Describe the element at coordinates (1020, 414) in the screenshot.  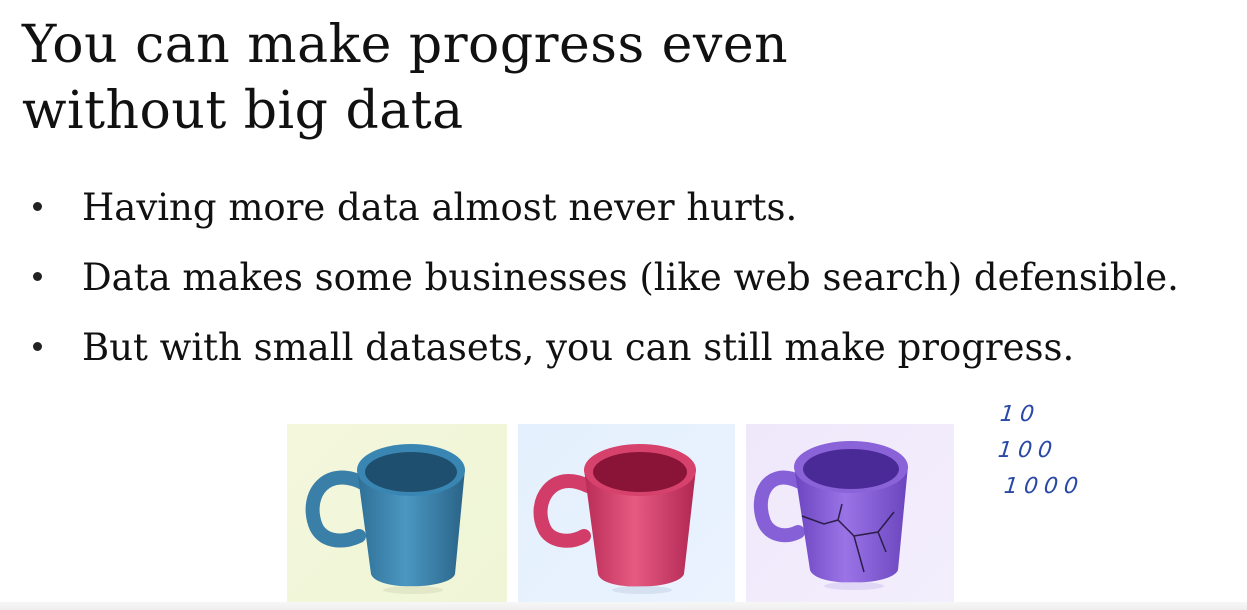
I see `handwritten-note: 10` at that location.